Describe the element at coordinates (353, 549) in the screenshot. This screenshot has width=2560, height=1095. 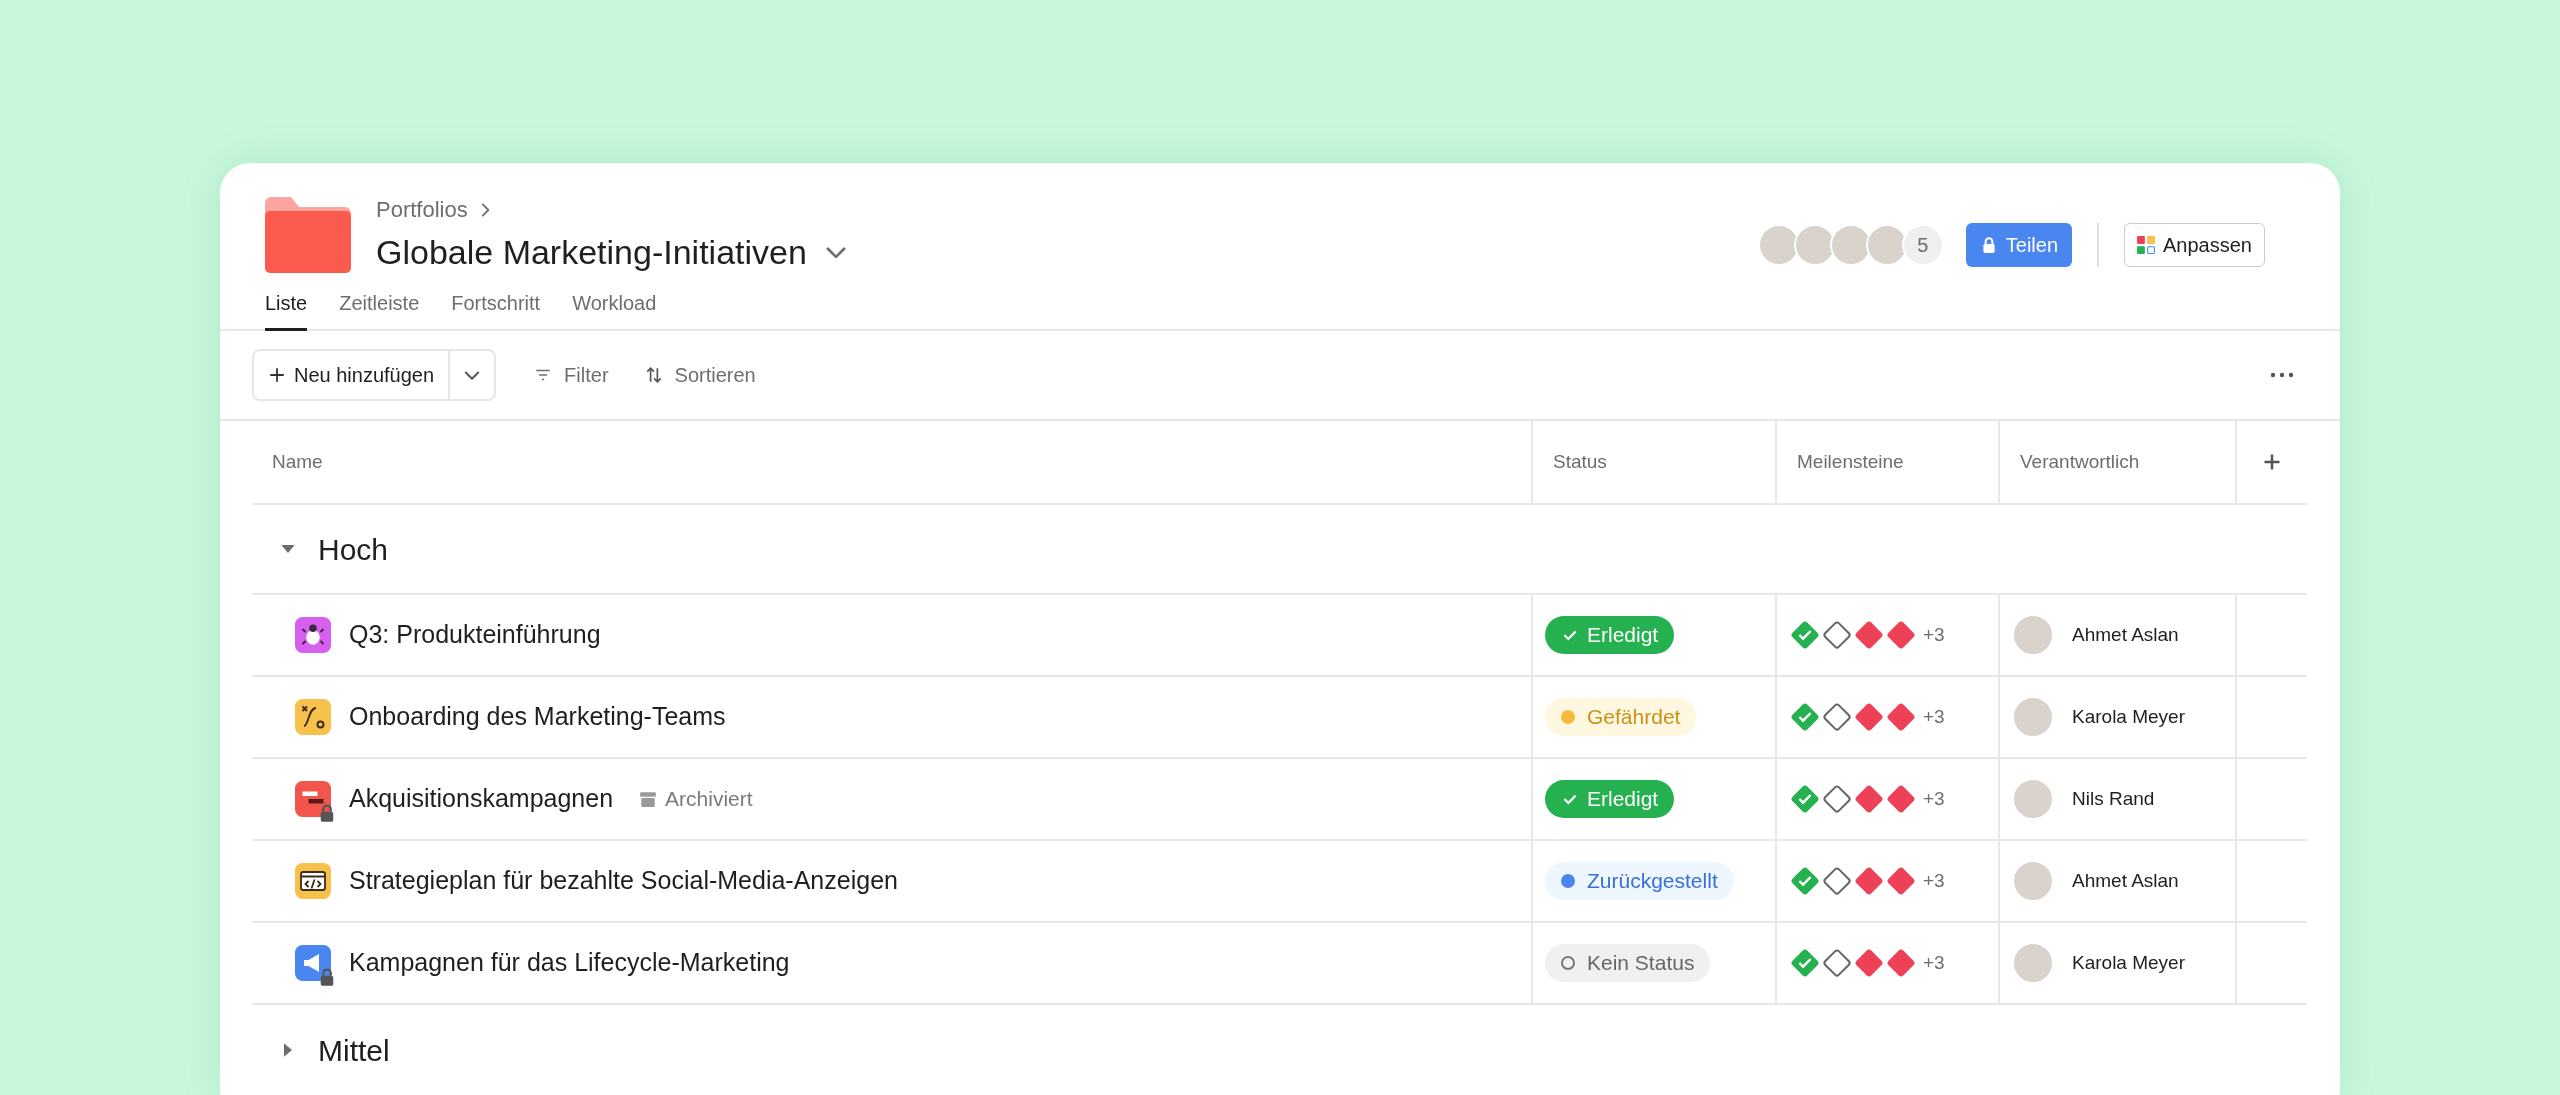
I see `group-title: Hoch` at that location.